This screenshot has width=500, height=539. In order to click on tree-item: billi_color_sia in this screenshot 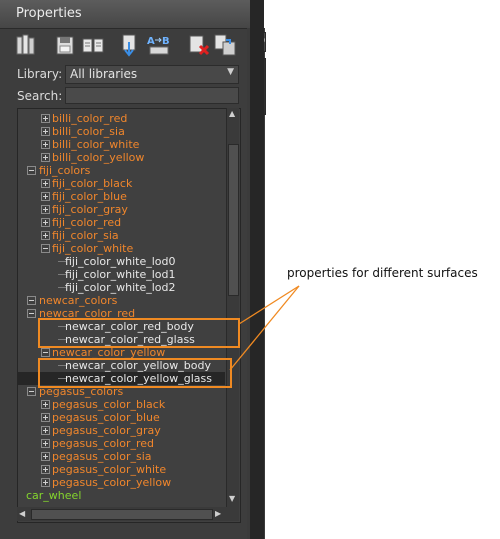, I will do `click(121, 131)`.